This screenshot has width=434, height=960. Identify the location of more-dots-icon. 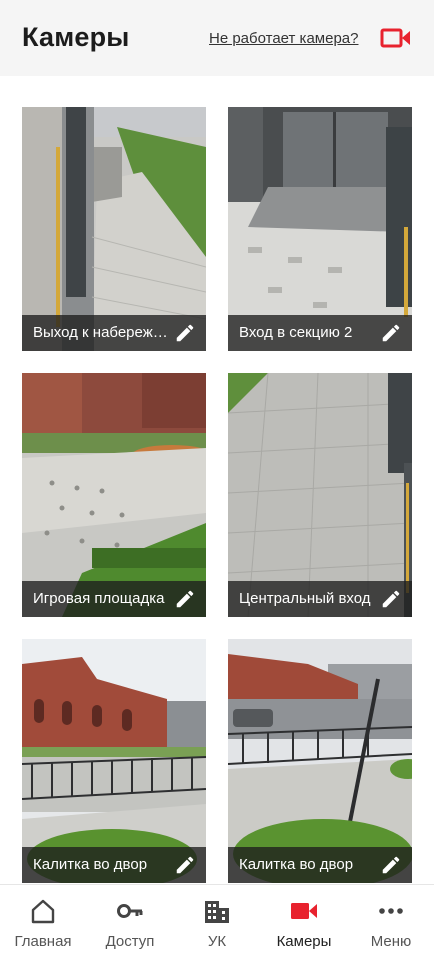
(391, 911).